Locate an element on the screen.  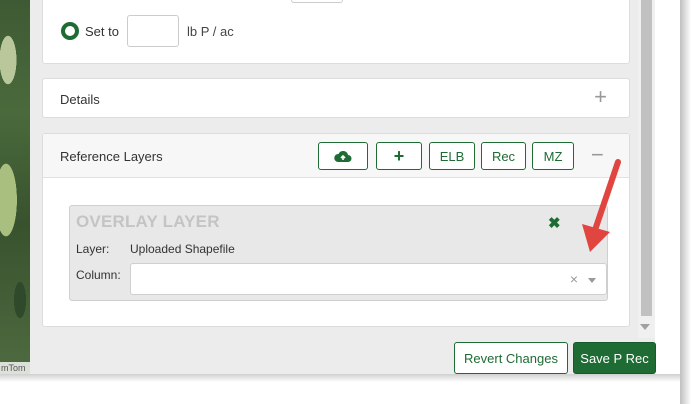
mz-layer-button: MZ is located at coordinates (553, 156).